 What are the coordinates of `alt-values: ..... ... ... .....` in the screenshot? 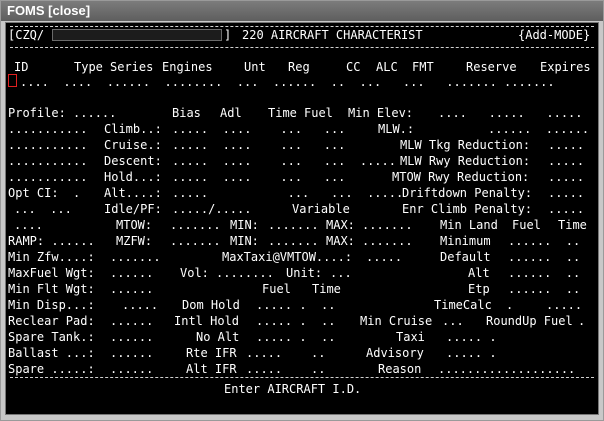 It's located at (287, 193).